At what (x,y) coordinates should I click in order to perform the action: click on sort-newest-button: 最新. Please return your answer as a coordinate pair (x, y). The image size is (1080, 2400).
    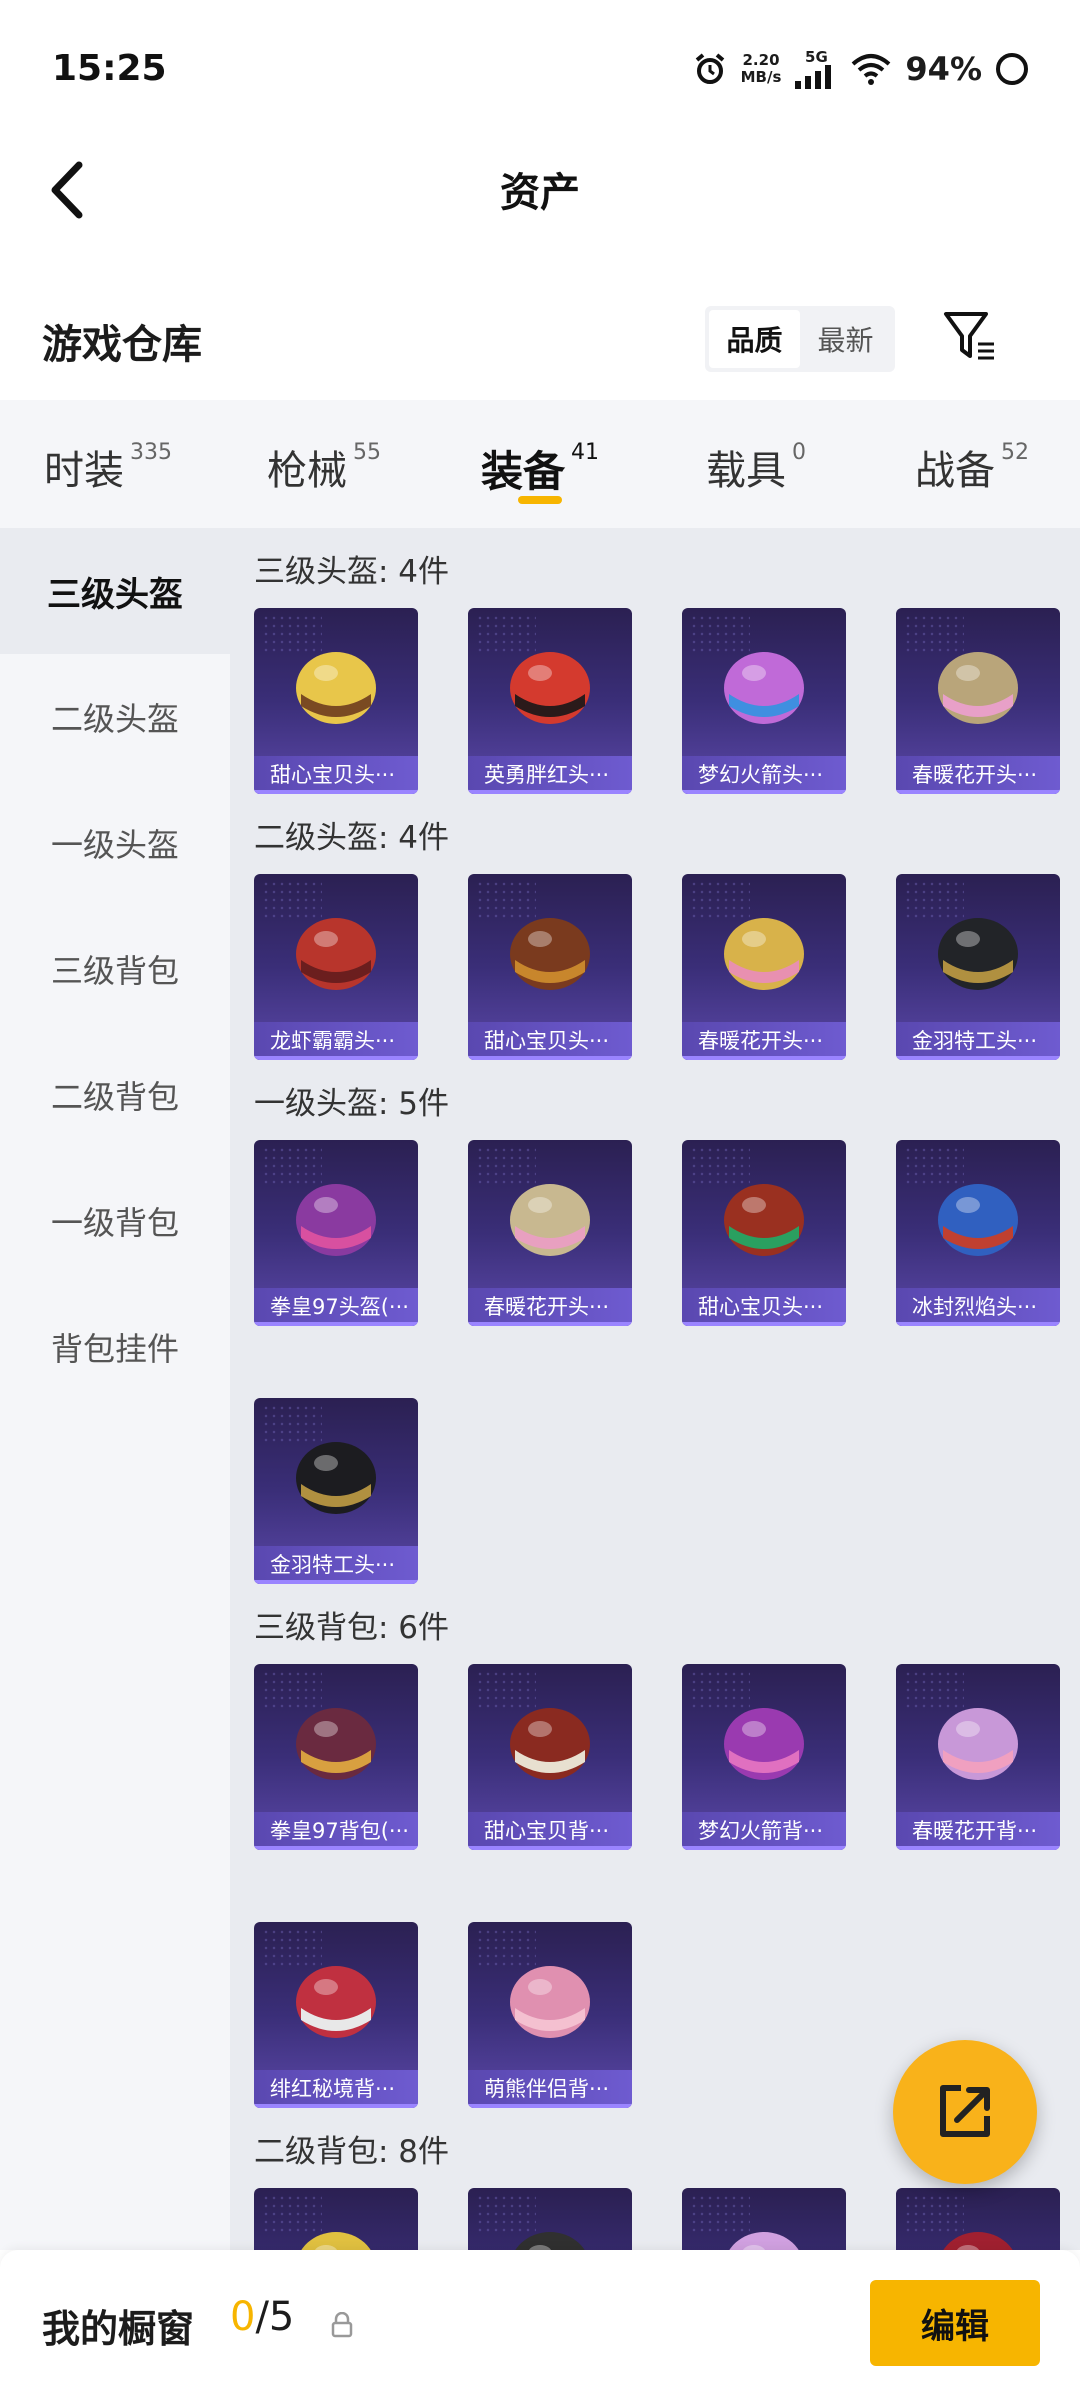
    Looking at the image, I should click on (845, 339).